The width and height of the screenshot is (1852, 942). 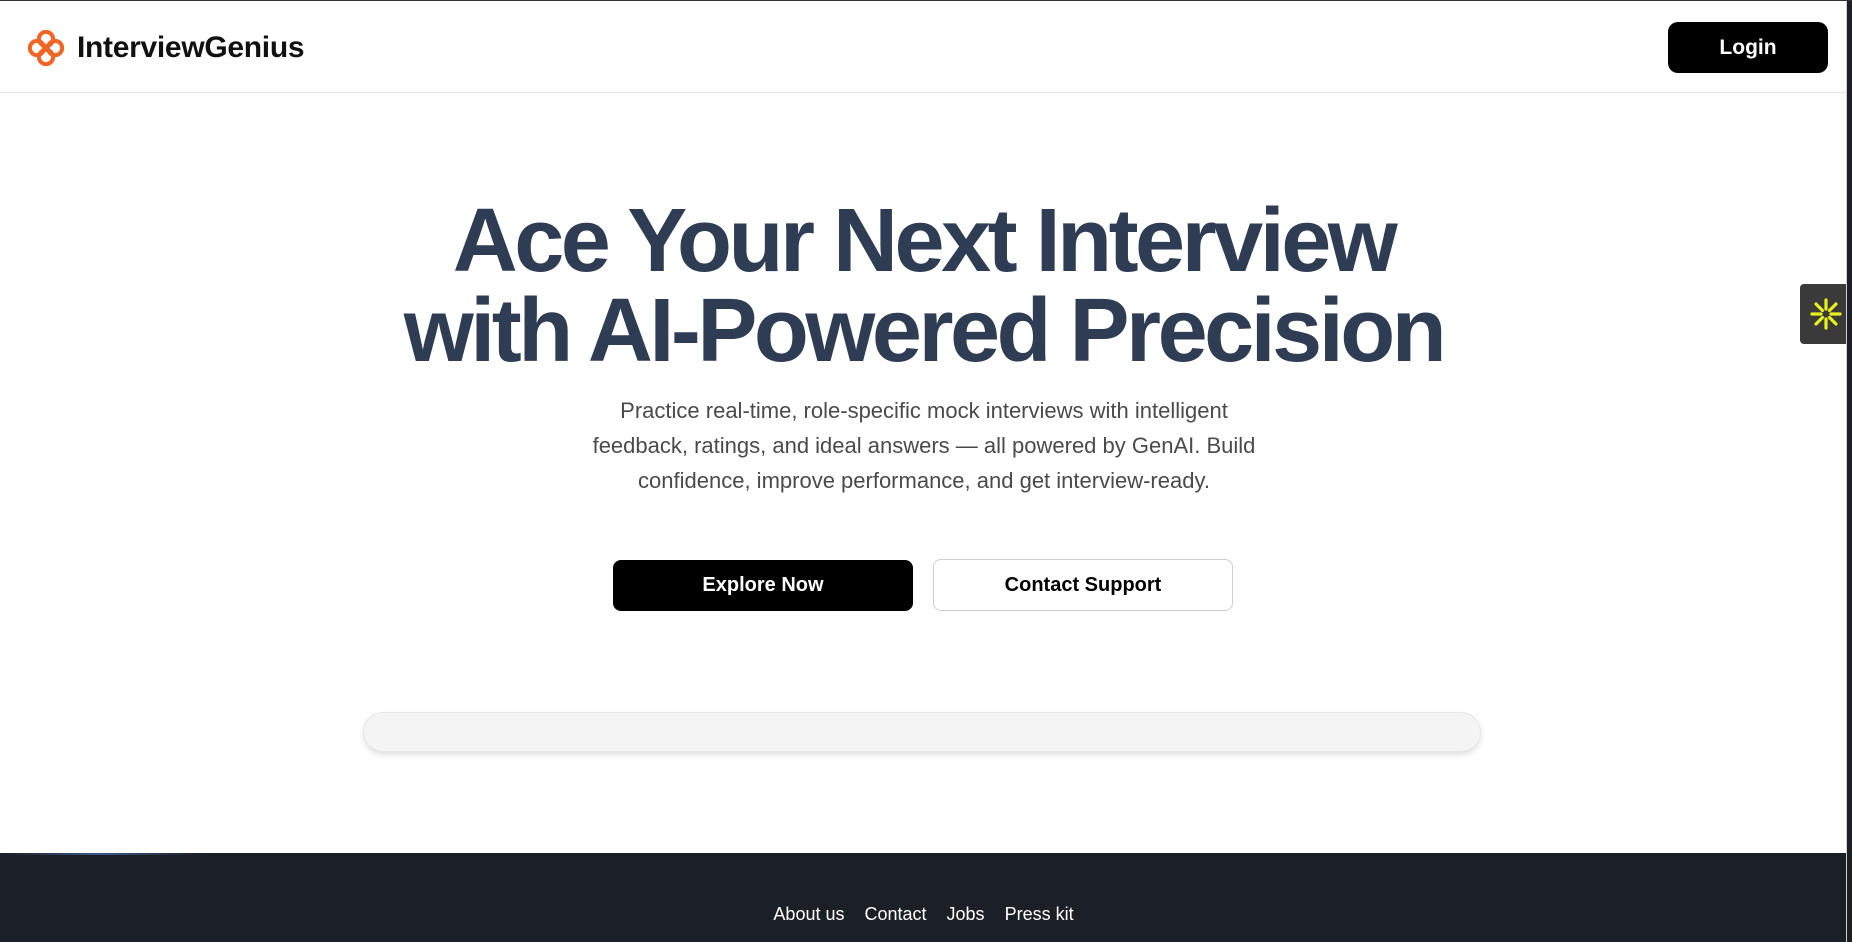 What do you see at coordinates (925, 241) in the screenshot?
I see `hero-title-line-1: Ace Your Next Interview` at bounding box center [925, 241].